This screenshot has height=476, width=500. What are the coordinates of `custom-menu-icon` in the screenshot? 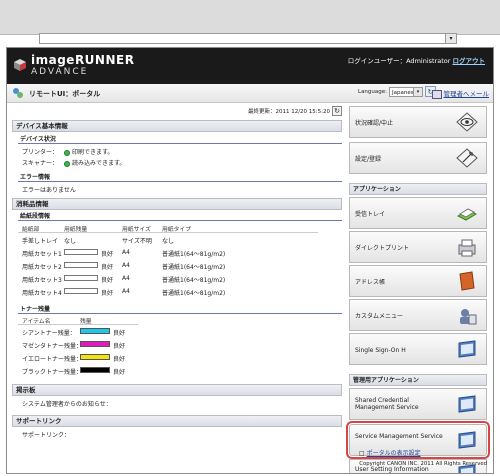 It's located at (468, 317).